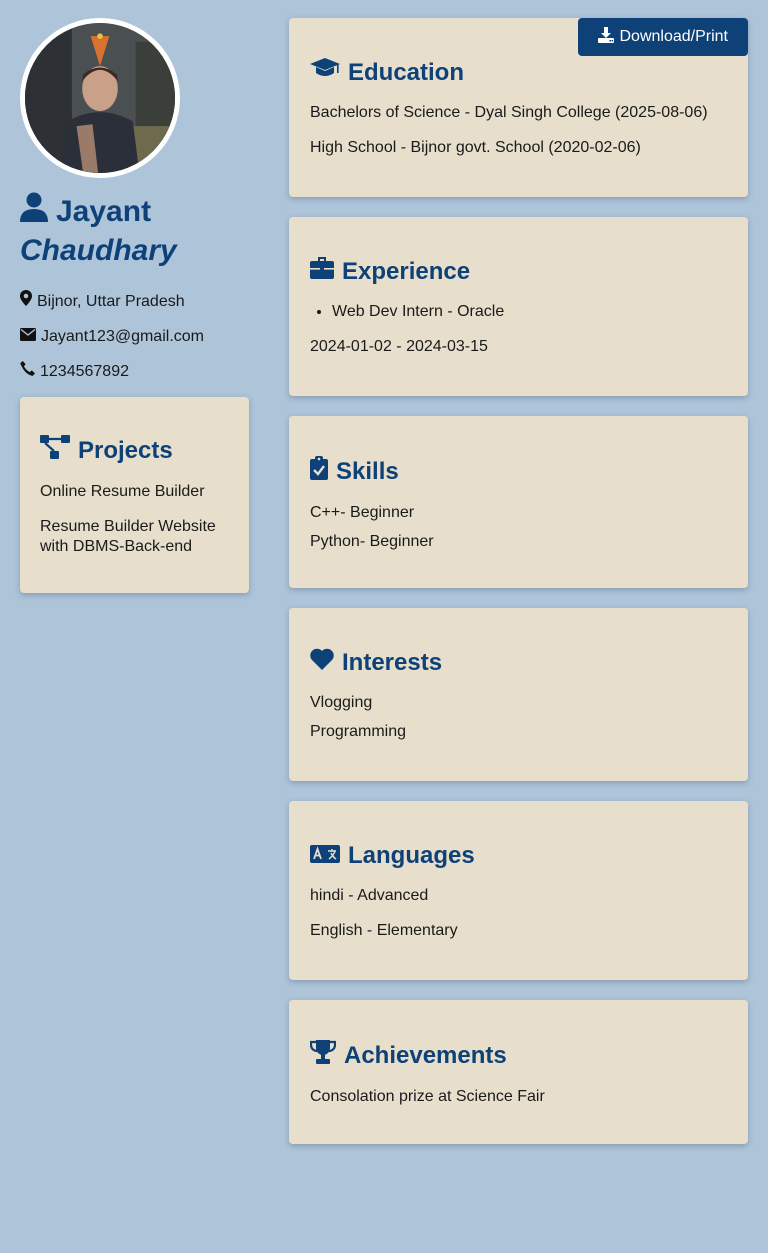  What do you see at coordinates (518, 694) in the screenshot?
I see `interests-card: Interests Vlogging Programming` at bounding box center [518, 694].